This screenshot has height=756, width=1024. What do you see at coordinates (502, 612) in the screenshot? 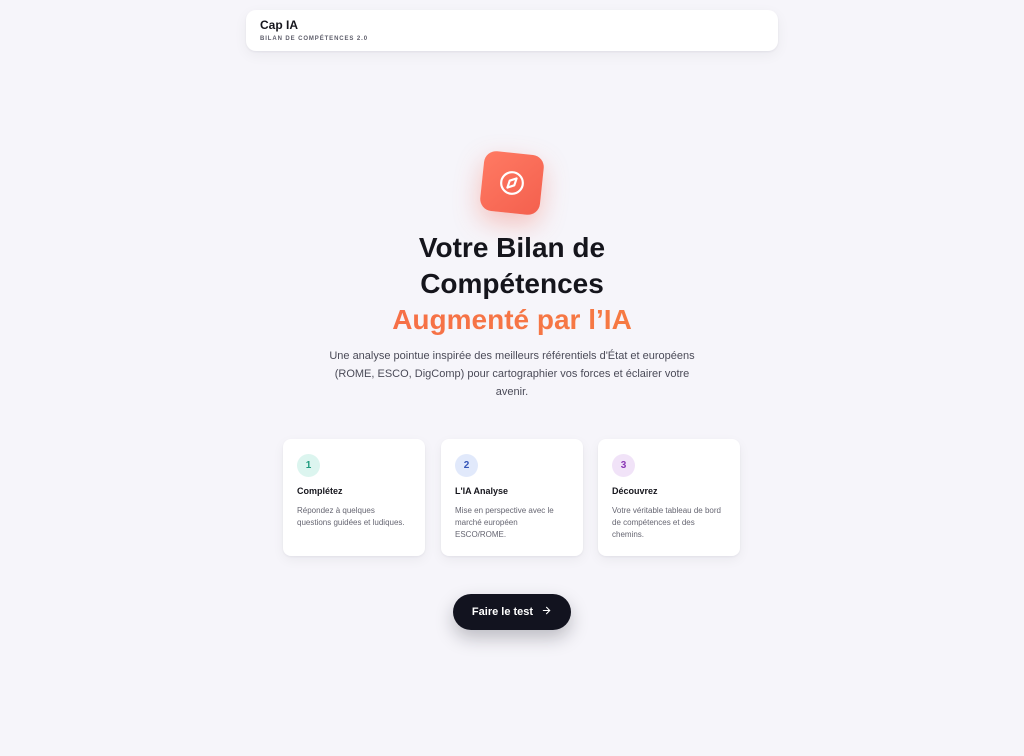
I see `start-test-label: Faire le test` at bounding box center [502, 612].